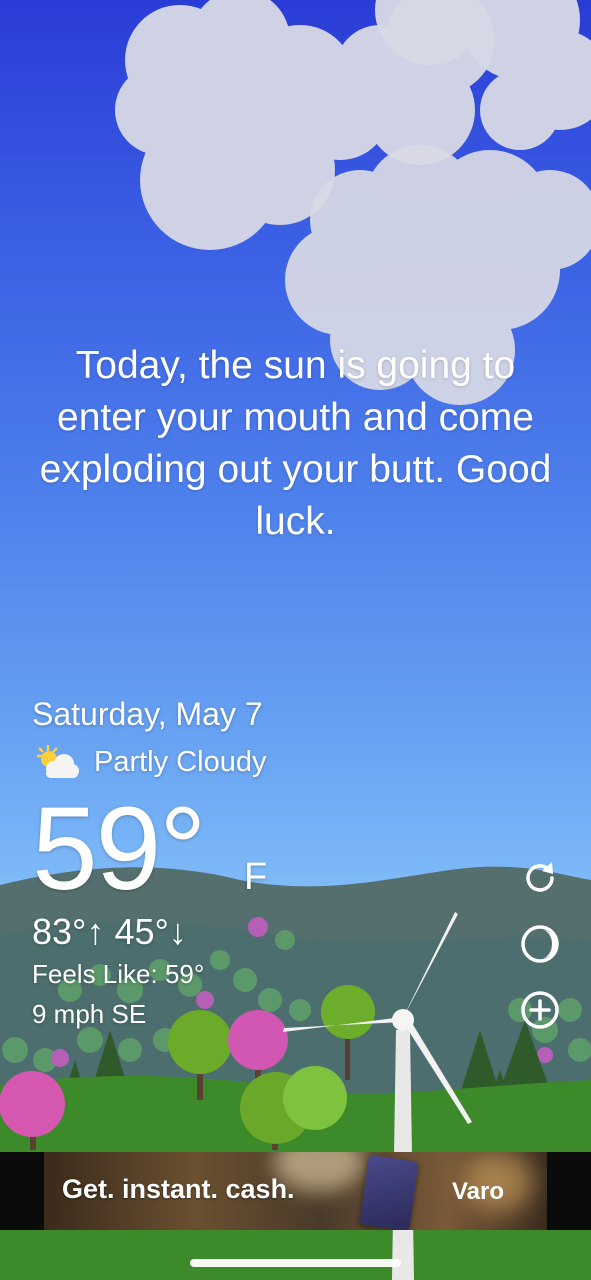 This screenshot has width=591, height=1280. What do you see at coordinates (119, 849) in the screenshot?
I see `current-temperature: 59°` at bounding box center [119, 849].